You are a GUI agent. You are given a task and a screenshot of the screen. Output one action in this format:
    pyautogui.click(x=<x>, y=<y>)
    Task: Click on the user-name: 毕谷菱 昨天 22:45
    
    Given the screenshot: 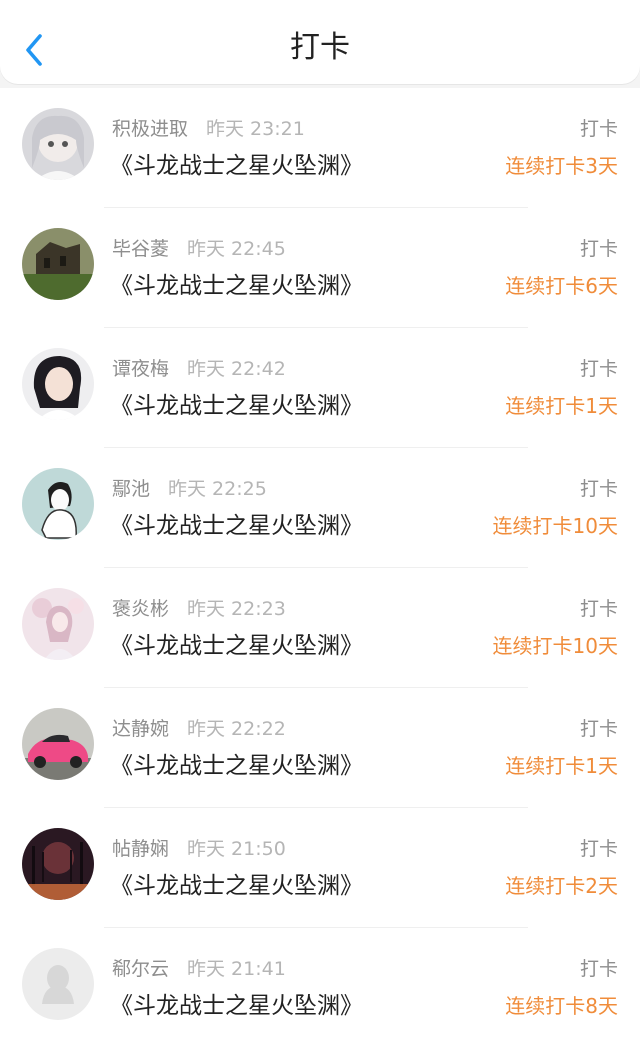 What is the action you would take?
    pyautogui.click(x=199, y=249)
    